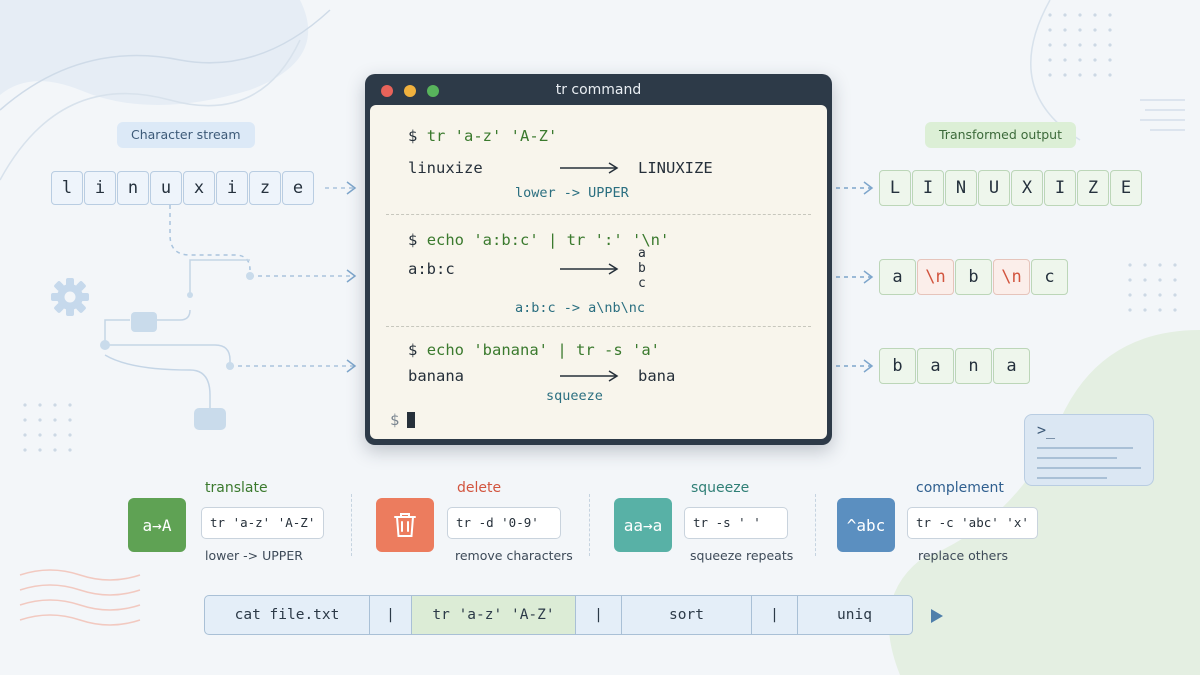 This screenshot has width=1200, height=675. I want to click on example-output-line: a, so click(642, 253).